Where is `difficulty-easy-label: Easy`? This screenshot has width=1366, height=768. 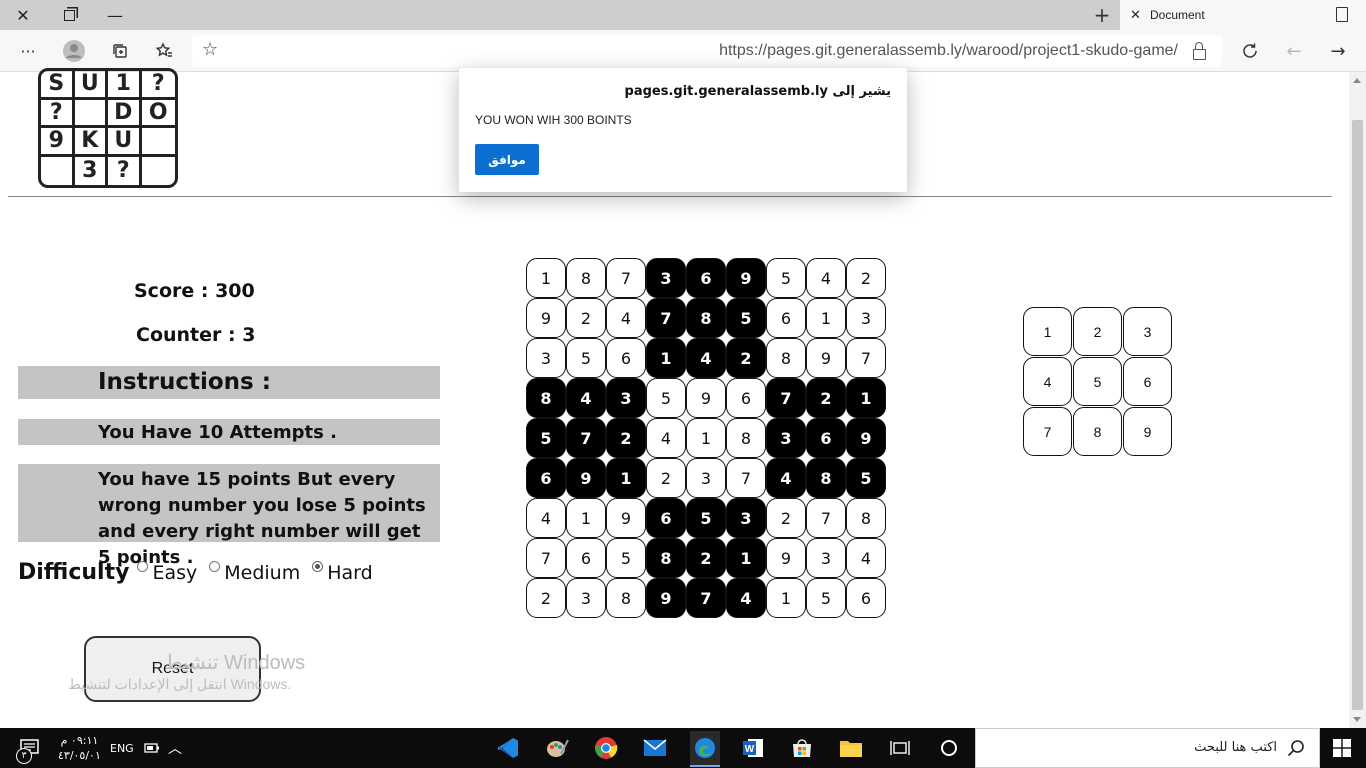
difficulty-easy-label: Easy is located at coordinates (174, 573).